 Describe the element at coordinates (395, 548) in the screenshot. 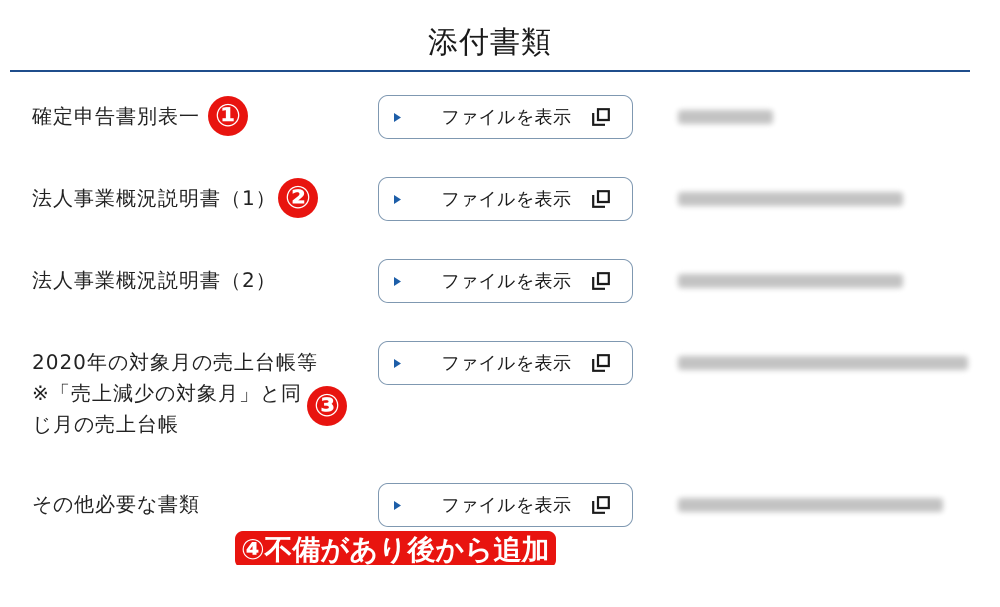

I see `annotation-label: ④不備があり後から追加` at that location.